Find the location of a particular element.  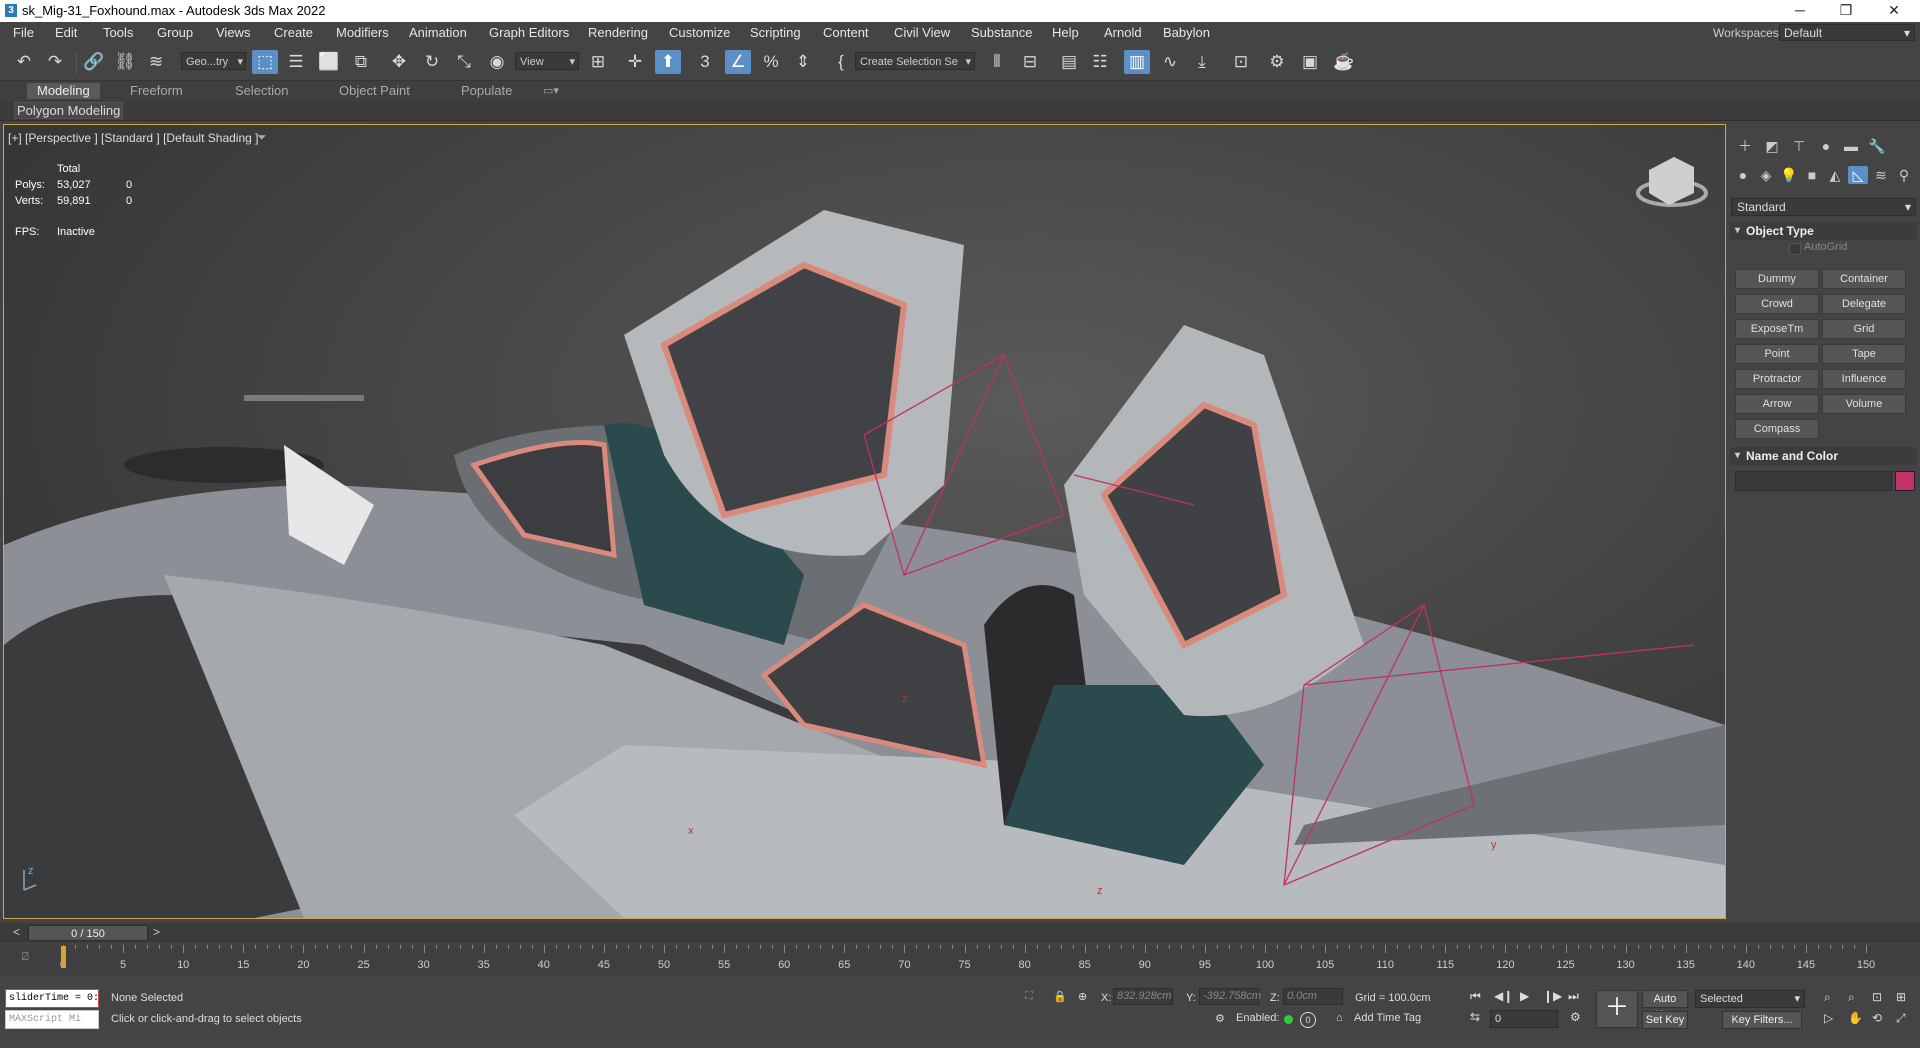

toggle-ribbon-icon: ▥ is located at coordinates (1137, 62).